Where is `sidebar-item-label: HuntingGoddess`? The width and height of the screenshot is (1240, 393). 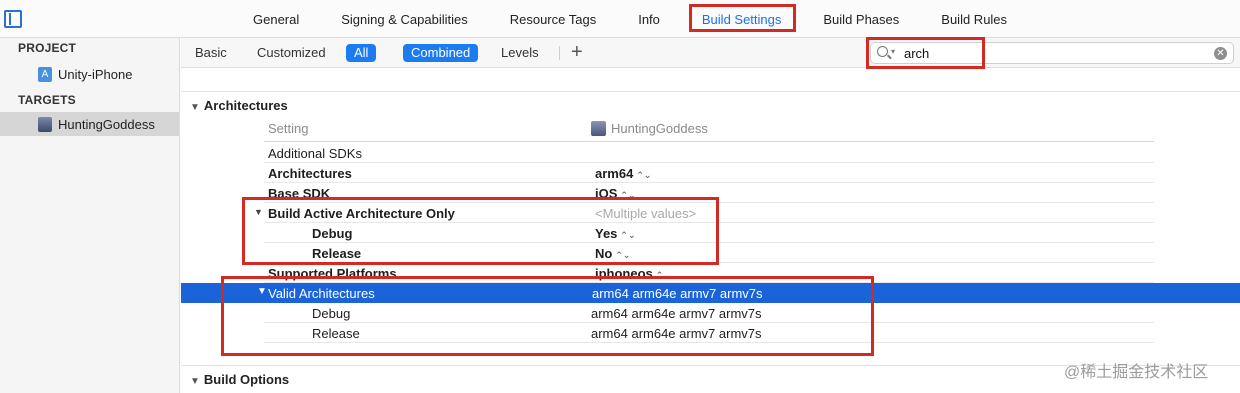 sidebar-item-label: HuntingGoddess is located at coordinates (106, 124).